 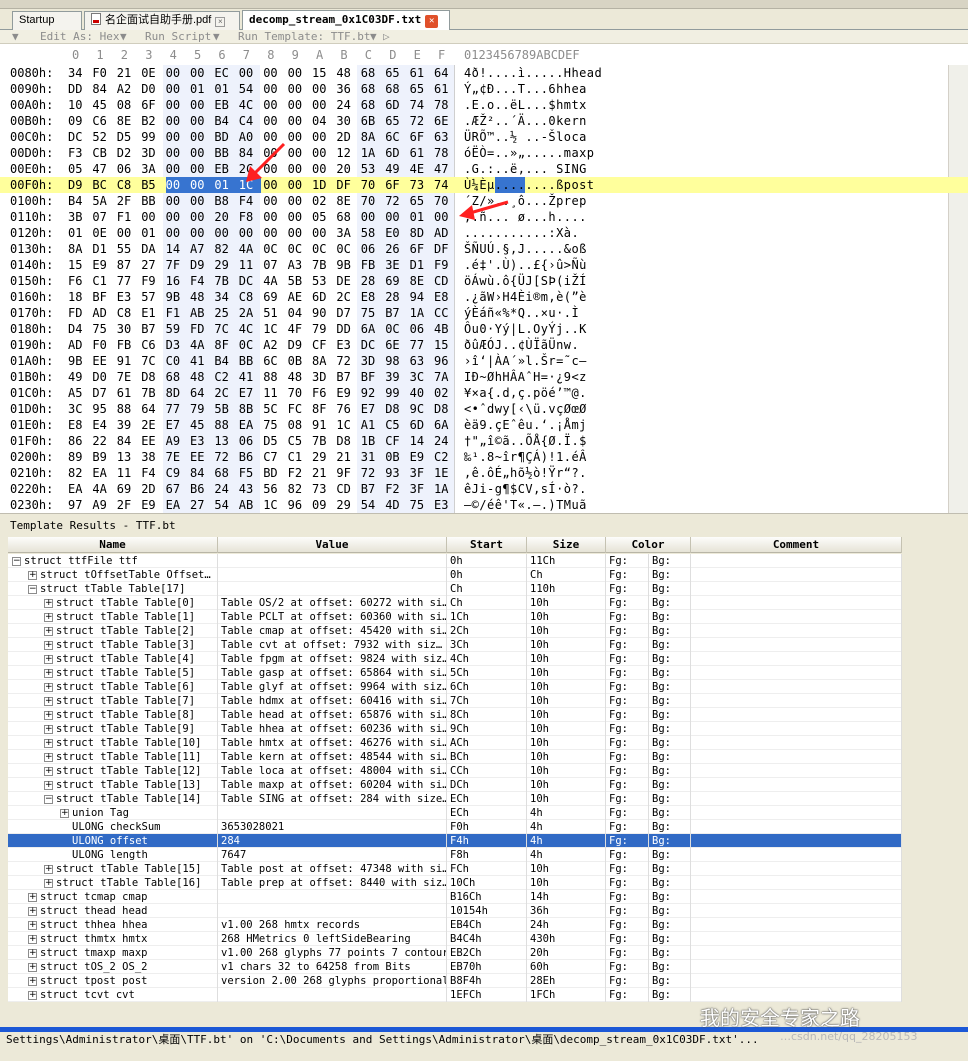 I want to click on hex-byte: C2, so click(x=445, y=457).